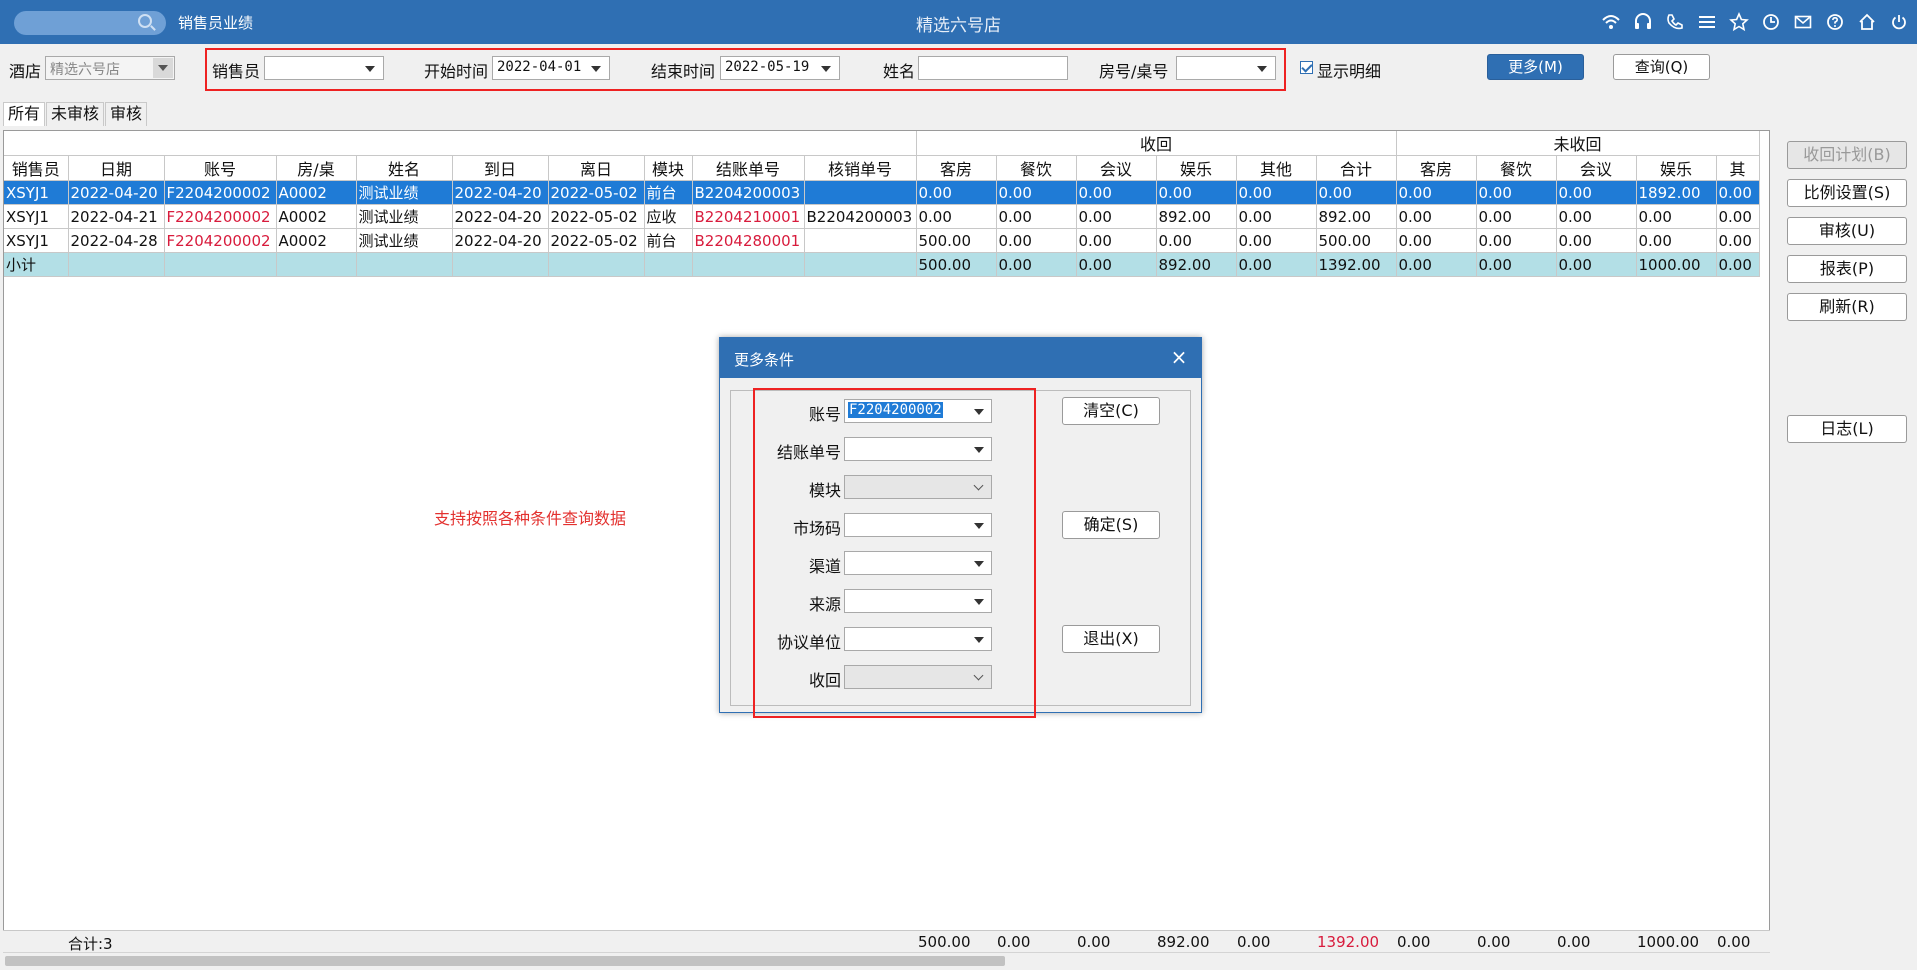 This screenshot has height=970, width=1917. I want to click on tab-all: 所有, so click(24, 114).